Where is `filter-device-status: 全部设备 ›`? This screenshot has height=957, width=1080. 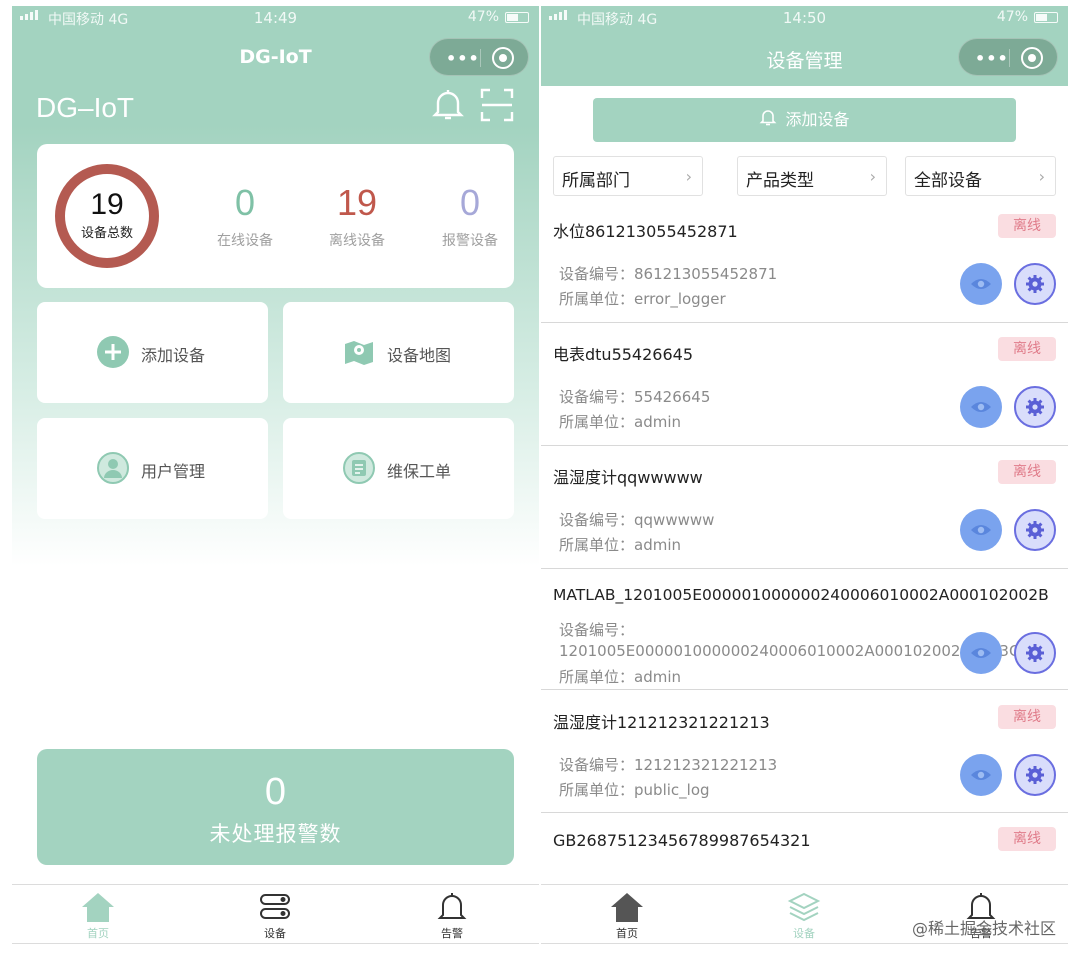 filter-device-status: 全部设备 › is located at coordinates (980, 176).